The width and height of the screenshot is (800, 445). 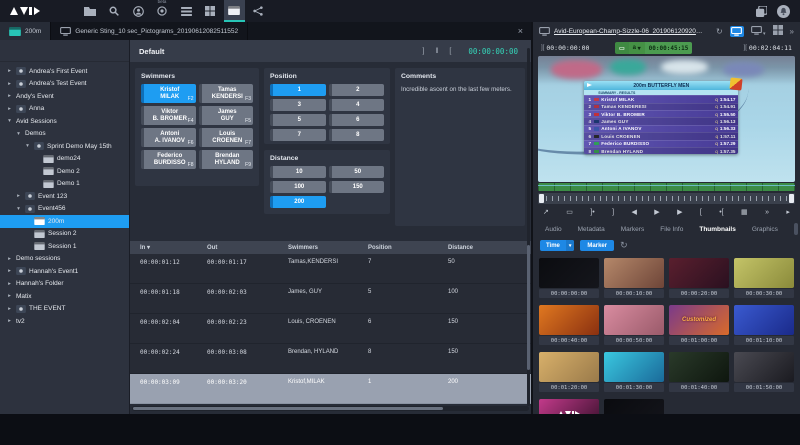 I want to click on position-button-2: 2, so click(x=356, y=90).